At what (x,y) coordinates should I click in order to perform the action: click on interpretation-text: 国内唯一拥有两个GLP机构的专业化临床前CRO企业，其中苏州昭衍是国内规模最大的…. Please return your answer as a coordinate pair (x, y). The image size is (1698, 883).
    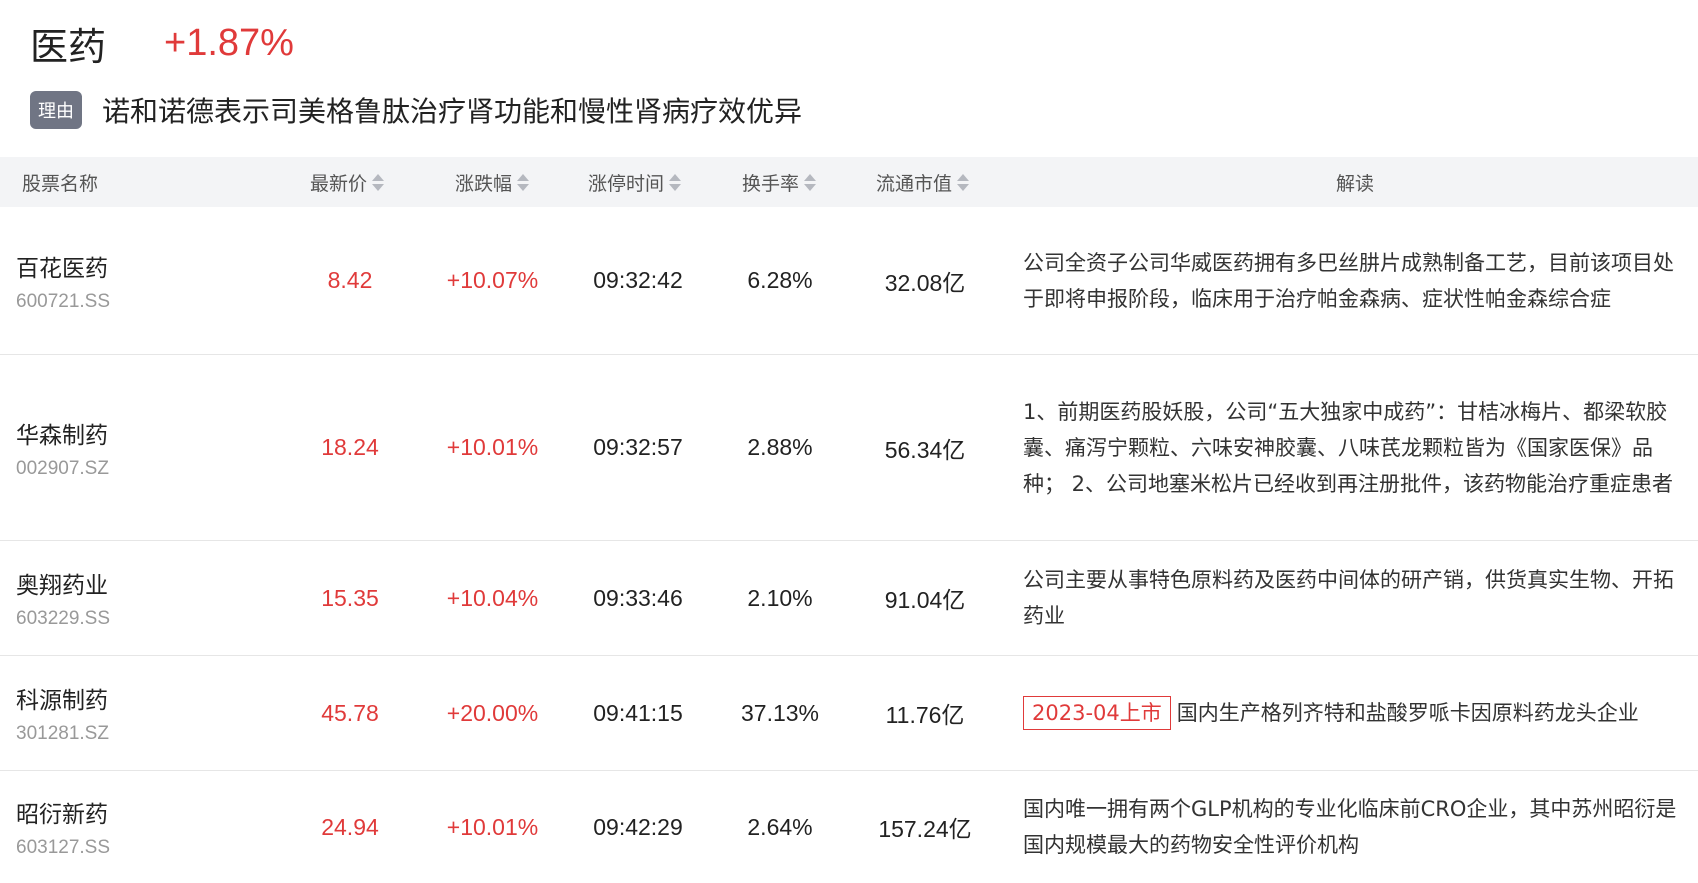
    Looking at the image, I should click on (1350, 827).